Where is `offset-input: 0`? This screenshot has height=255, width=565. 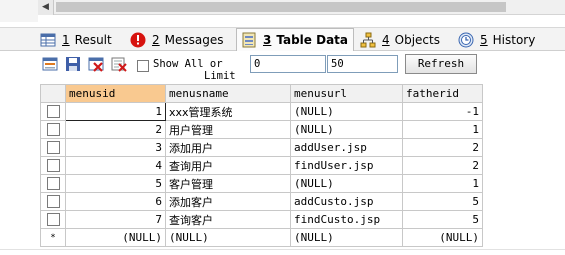
offset-input: 0 is located at coordinates (288, 64).